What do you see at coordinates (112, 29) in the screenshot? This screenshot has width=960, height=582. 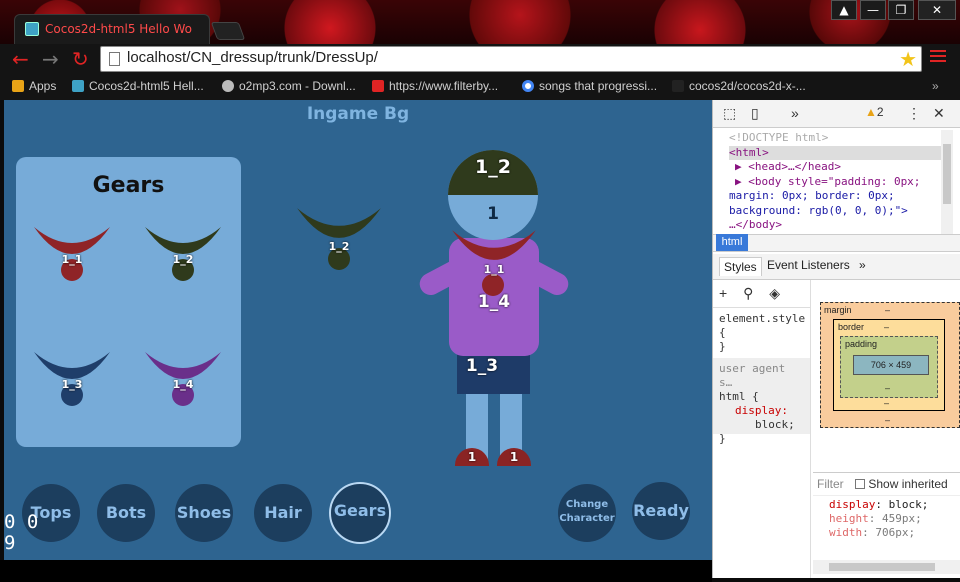 I see `browser-tab: Cocos2d-html5 Hello Wo` at bounding box center [112, 29].